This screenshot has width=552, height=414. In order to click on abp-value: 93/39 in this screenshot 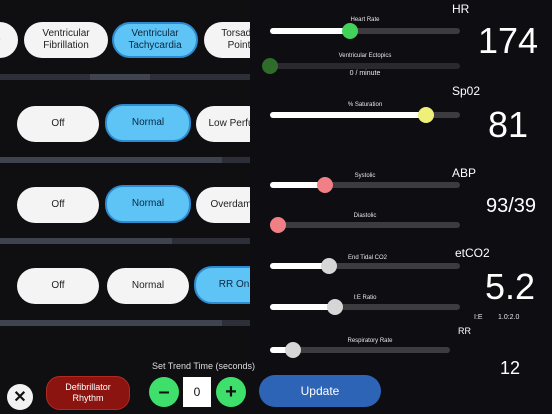, I will do `click(511, 206)`.